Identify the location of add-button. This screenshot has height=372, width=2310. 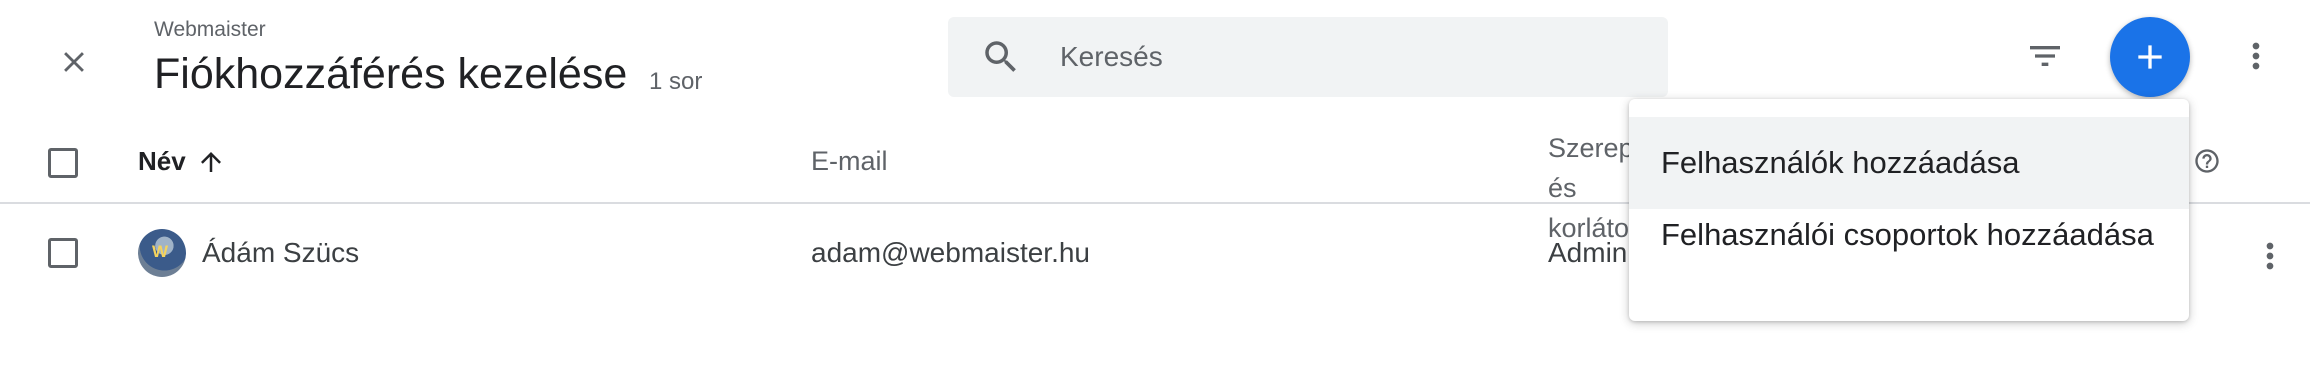
(2150, 57).